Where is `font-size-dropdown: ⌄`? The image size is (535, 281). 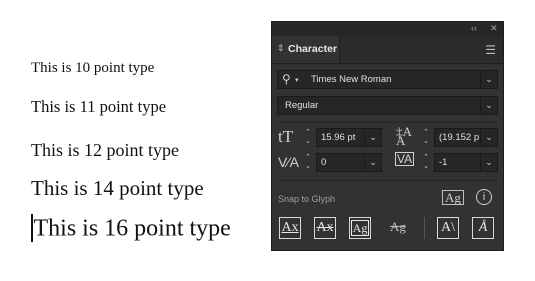 font-size-dropdown: ⌄ is located at coordinates (372, 137).